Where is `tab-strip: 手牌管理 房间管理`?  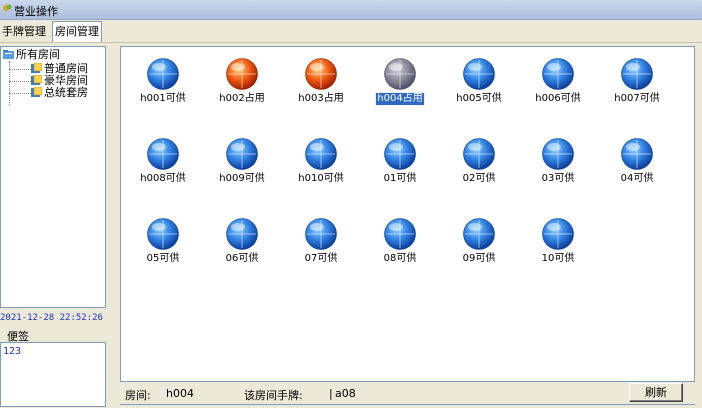
tab-strip: 手牌管理 房间管理 is located at coordinates (351, 31).